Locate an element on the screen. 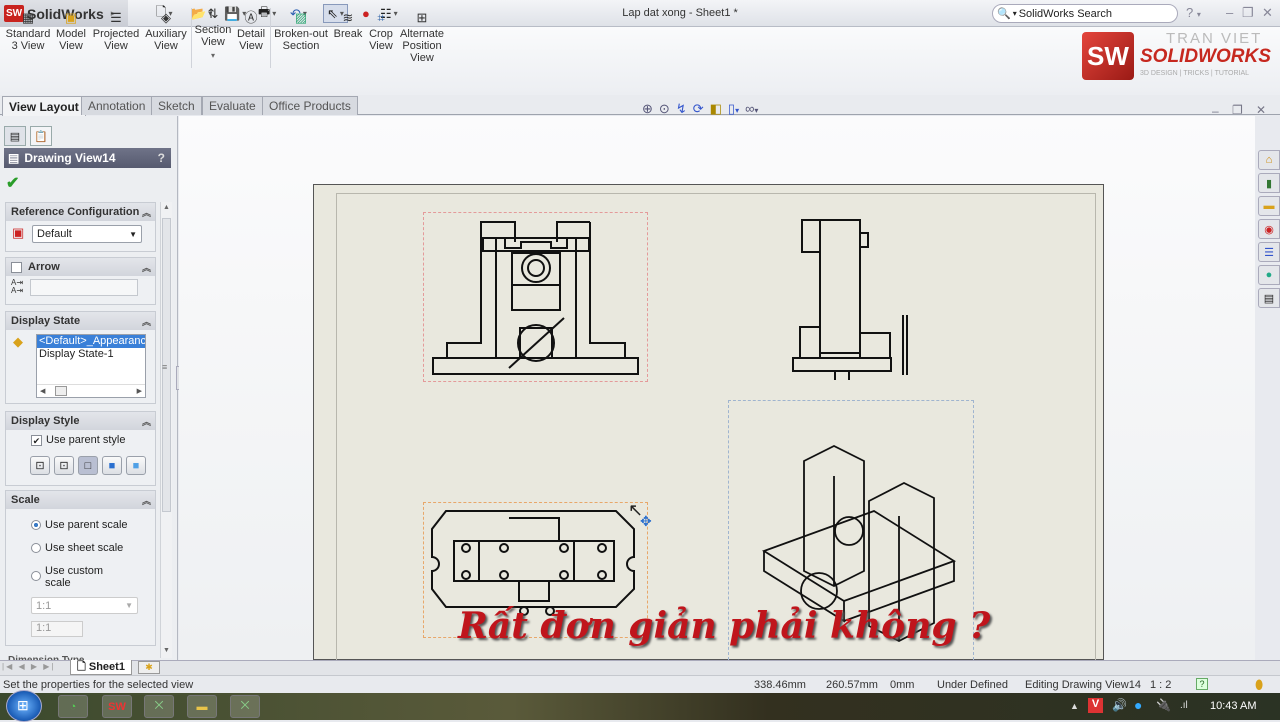  list-item: <Default>_Appearance is located at coordinates (91, 341).